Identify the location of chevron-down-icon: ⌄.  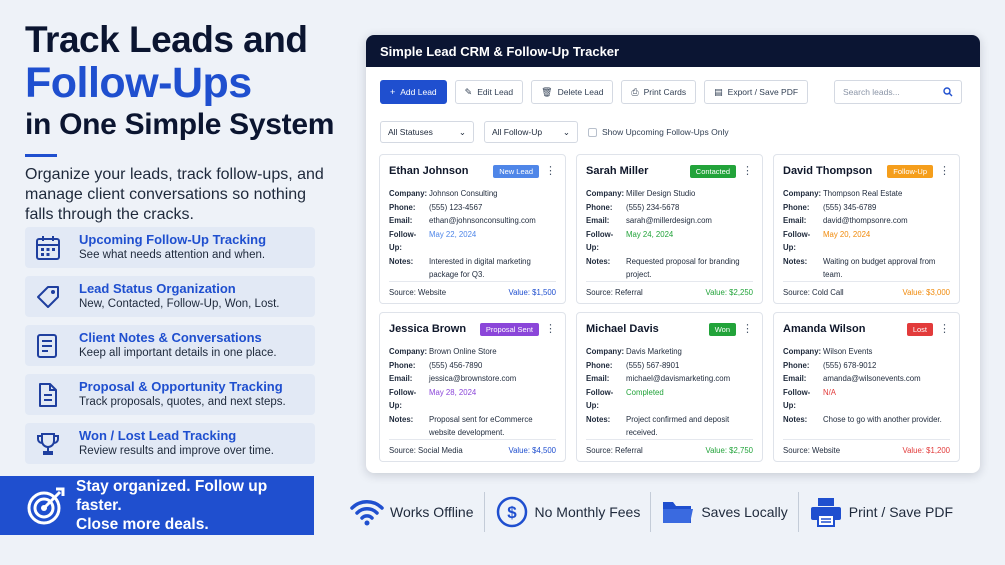
(566, 131).